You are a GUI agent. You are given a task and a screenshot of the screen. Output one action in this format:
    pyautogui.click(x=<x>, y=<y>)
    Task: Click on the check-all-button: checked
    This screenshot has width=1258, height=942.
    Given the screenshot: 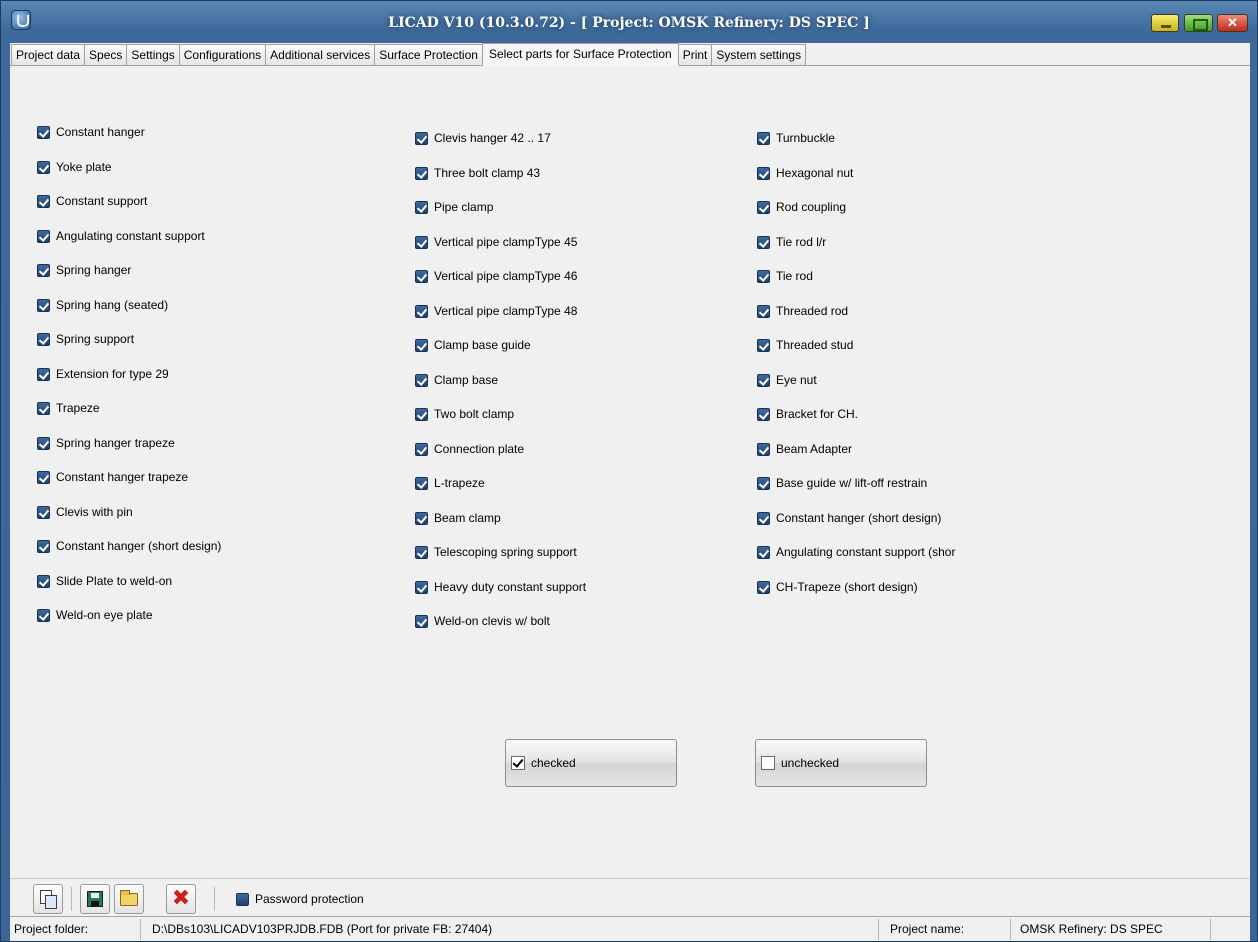 What is the action you would take?
    pyautogui.click(x=591, y=763)
    